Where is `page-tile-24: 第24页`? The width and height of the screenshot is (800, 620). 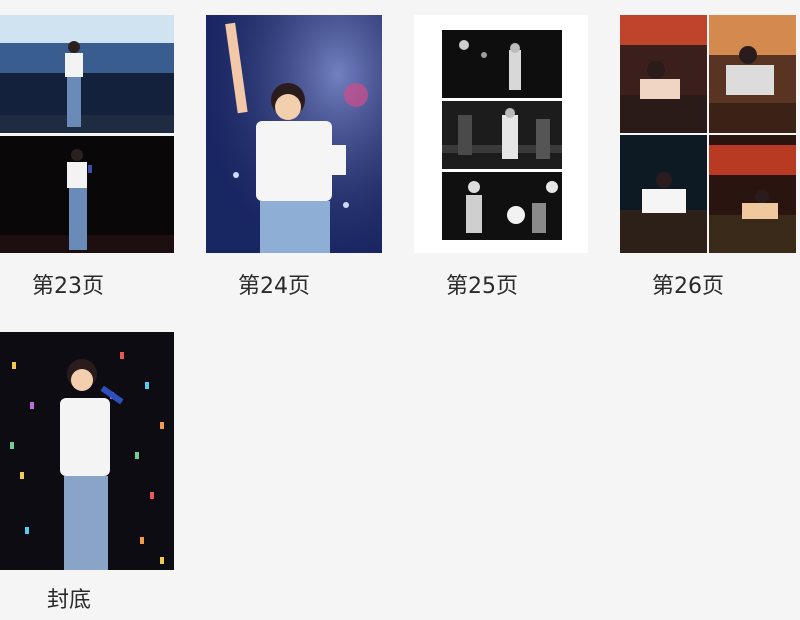 page-tile-24: 第24页 is located at coordinates (306, 160).